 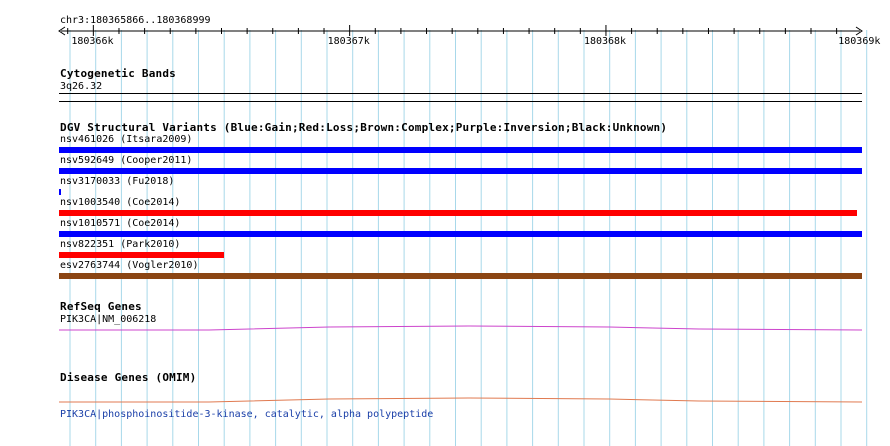 I want to click on dgv-variant-label: nsv3170033 (Fu2018), so click(x=117, y=182).